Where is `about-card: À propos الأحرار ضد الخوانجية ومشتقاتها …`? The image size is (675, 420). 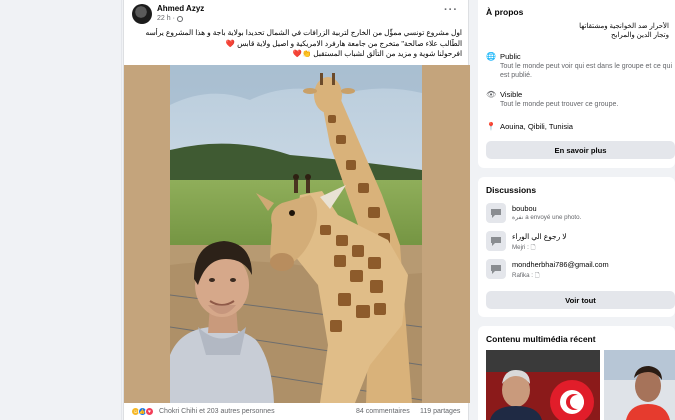
about-card: À propos الأحرار ضد الخوانجية ومشتقاتها … is located at coordinates (576, 84).